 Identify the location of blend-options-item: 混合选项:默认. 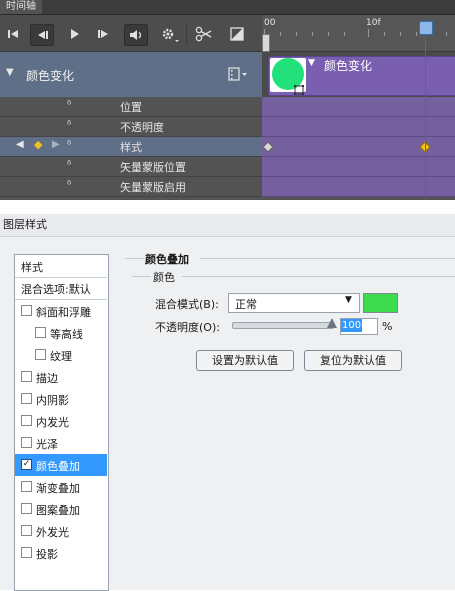
(61, 288).